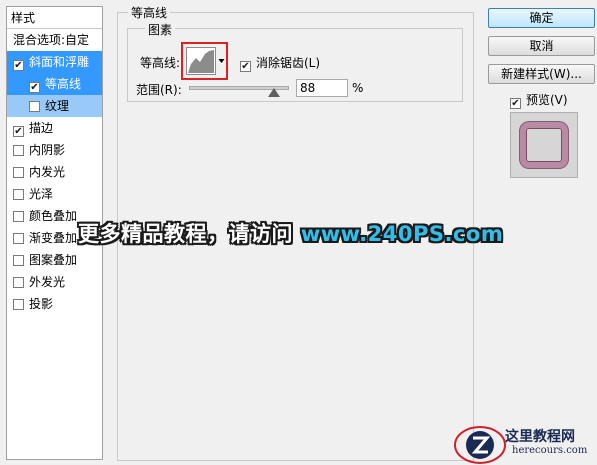  What do you see at coordinates (59, 62) in the screenshot?
I see `style-item-label: 斜面和浮雕` at bounding box center [59, 62].